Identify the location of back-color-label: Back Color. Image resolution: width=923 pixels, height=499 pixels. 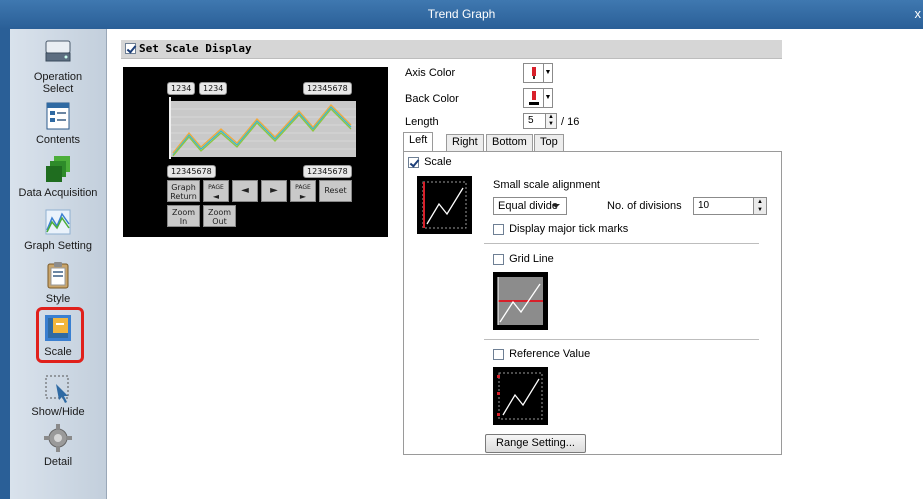
(432, 99).